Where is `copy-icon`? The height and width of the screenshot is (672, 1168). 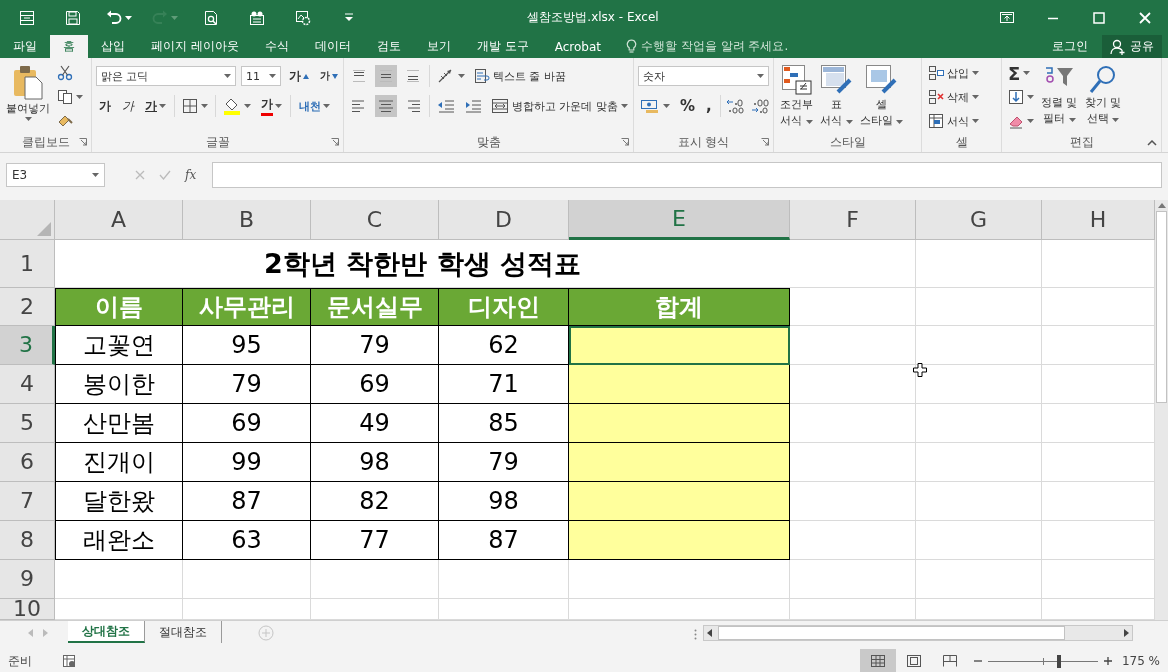 copy-icon is located at coordinates (65, 97).